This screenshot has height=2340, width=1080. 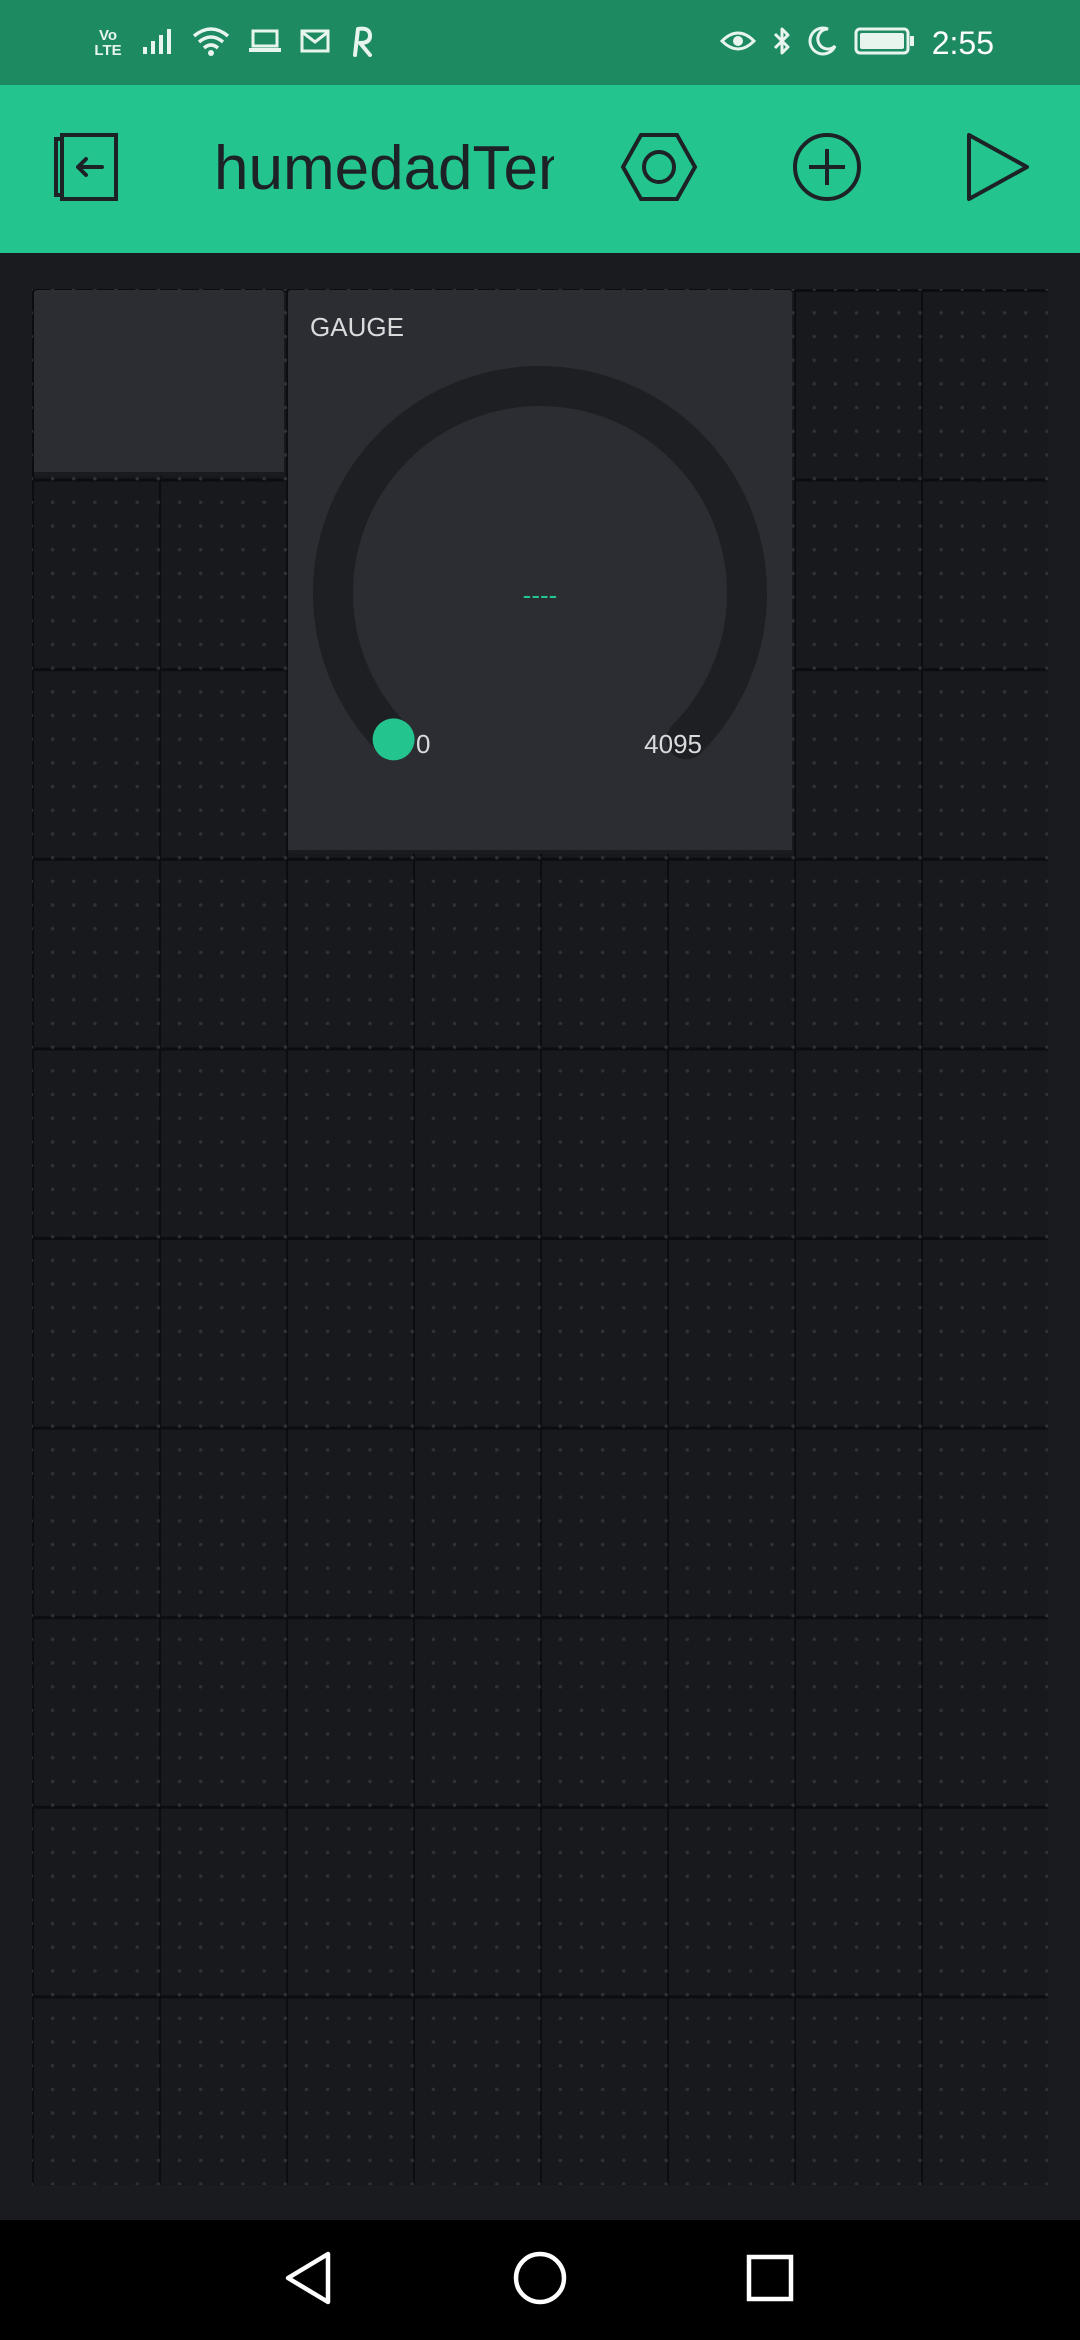 I want to click on system-nav-bar, so click(x=540, y=2280).